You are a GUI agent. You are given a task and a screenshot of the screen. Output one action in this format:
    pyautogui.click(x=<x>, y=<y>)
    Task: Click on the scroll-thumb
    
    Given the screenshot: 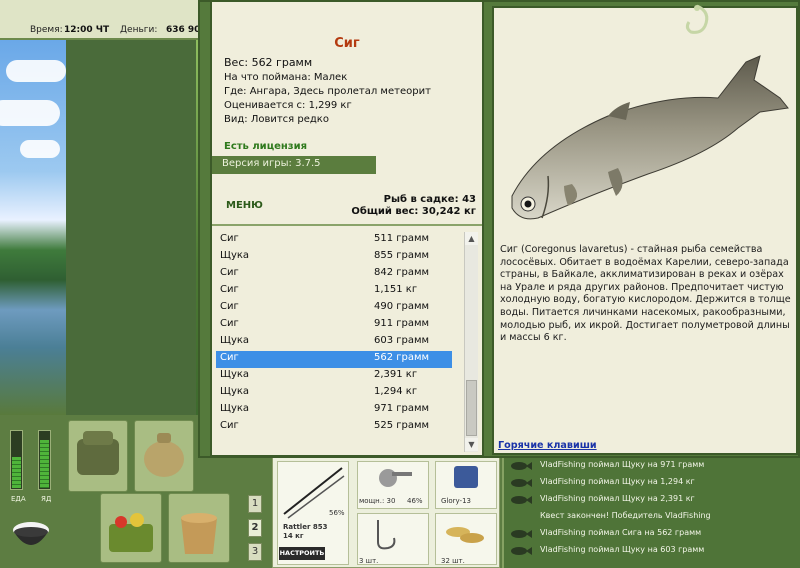 What is the action you would take?
    pyautogui.click(x=471, y=408)
    